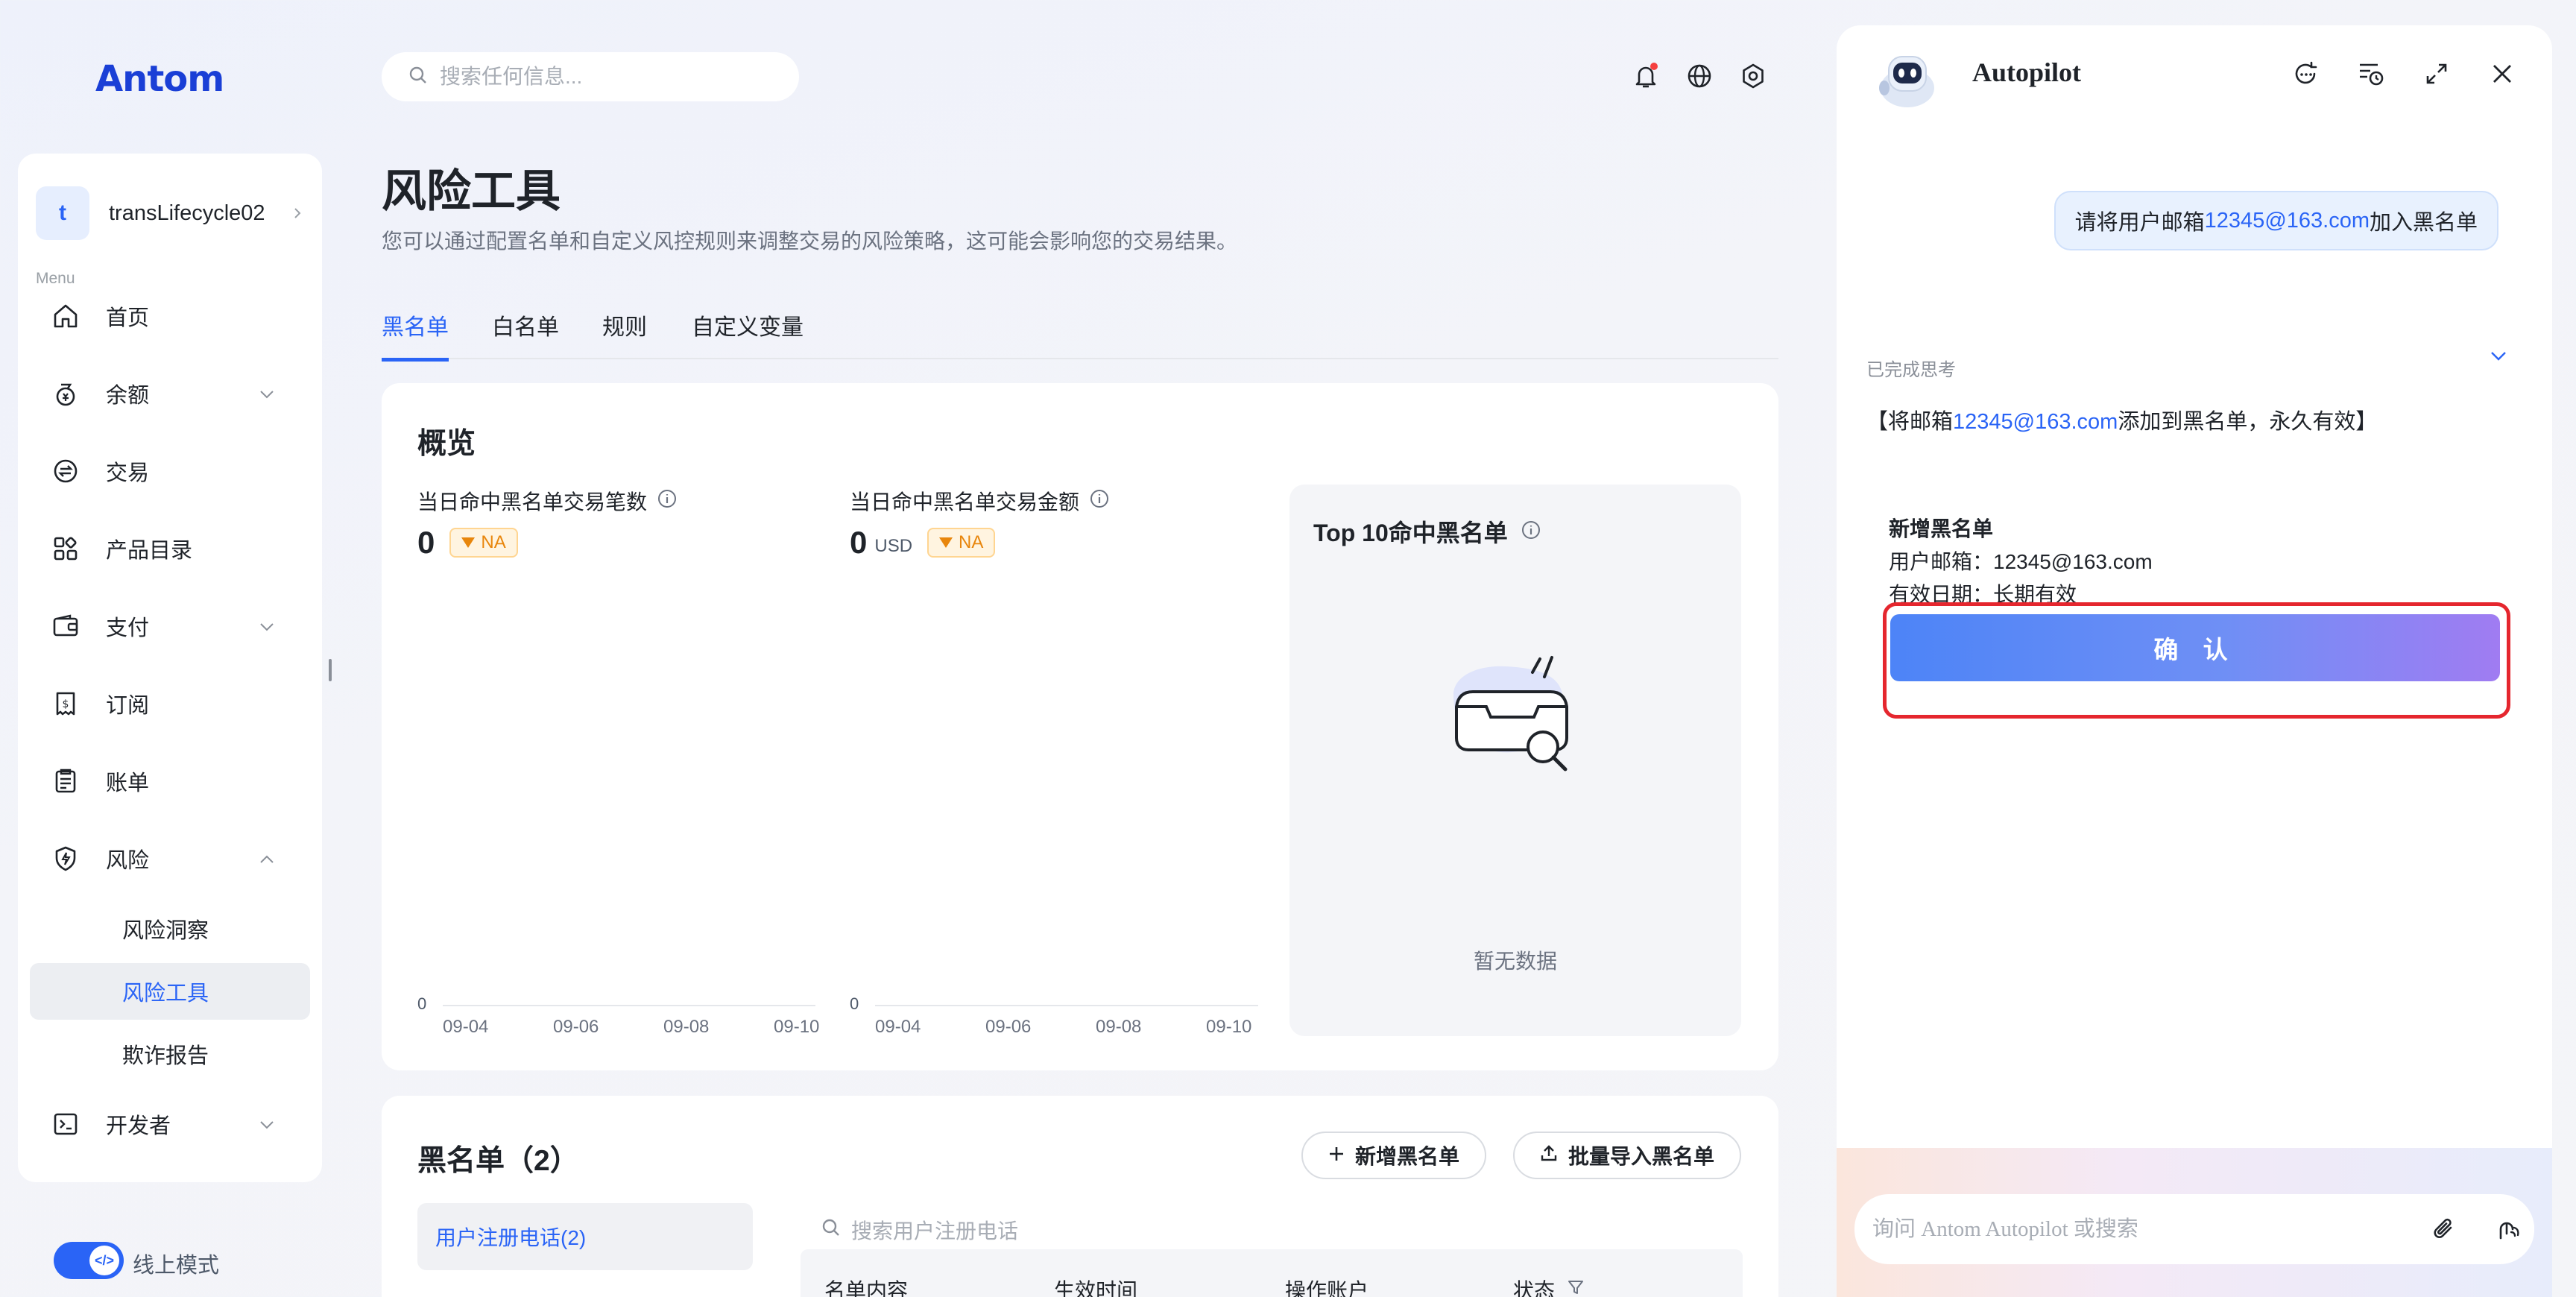 This screenshot has height=1297, width=2576. What do you see at coordinates (2195, 647) in the screenshot?
I see `confirm-button: 确 认` at bounding box center [2195, 647].